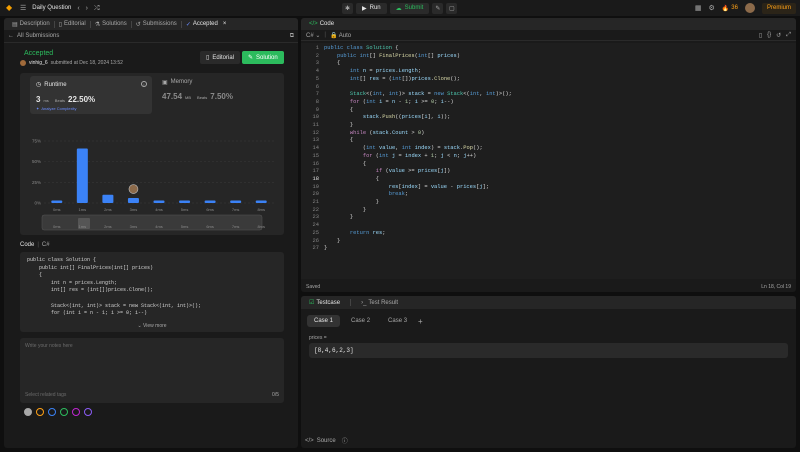 The width and height of the screenshot is (800, 452). What do you see at coordinates (318, 338) in the screenshot?
I see `input-label: prices =` at bounding box center [318, 338].